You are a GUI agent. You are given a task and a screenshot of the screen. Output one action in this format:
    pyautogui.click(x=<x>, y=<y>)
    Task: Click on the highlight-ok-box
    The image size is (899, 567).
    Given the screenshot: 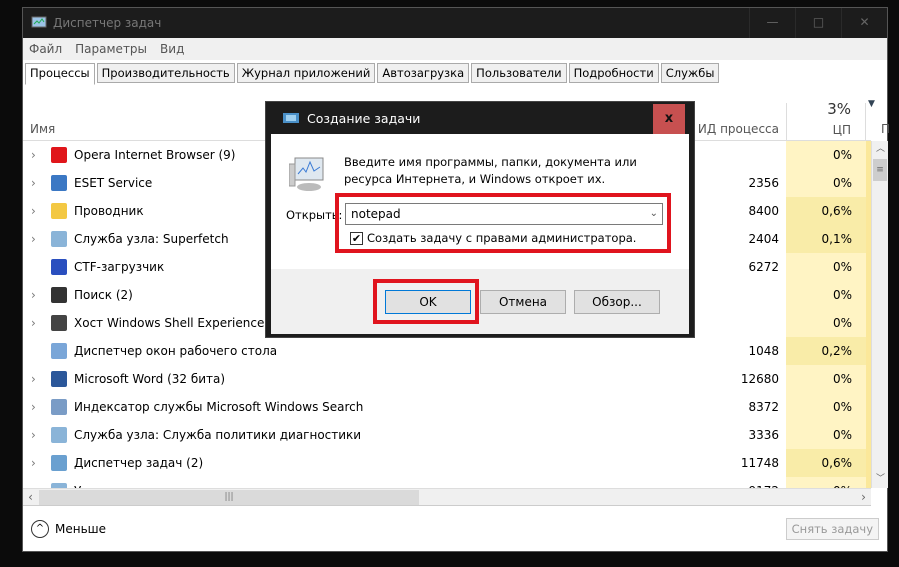 What is the action you would take?
    pyautogui.click(x=426, y=301)
    